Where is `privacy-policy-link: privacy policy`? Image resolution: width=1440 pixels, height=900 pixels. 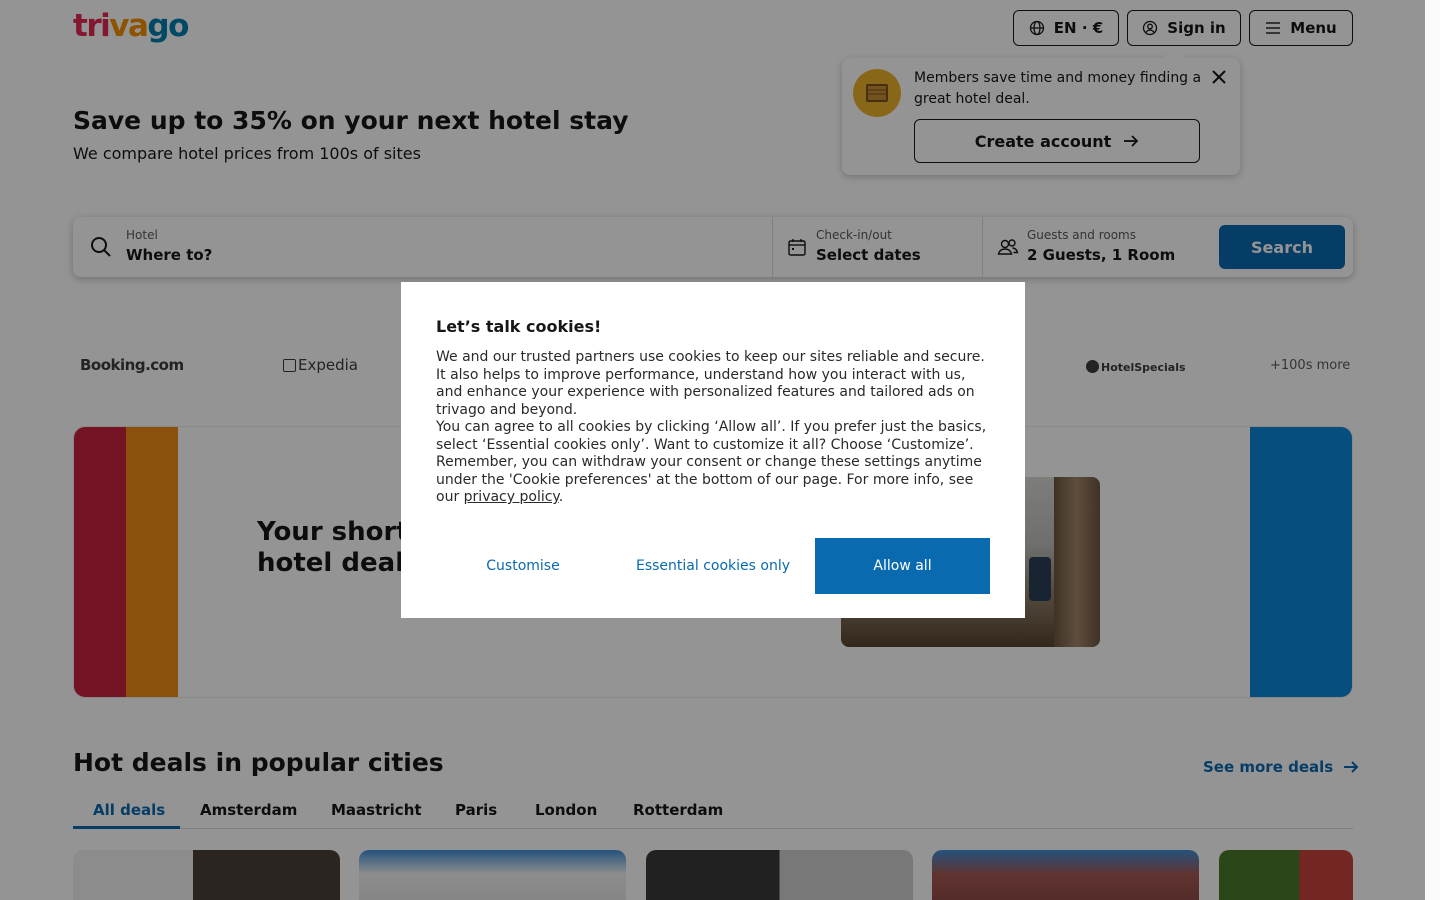
privacy-policy-link: privacy policy is located at coordinates (511, 497).